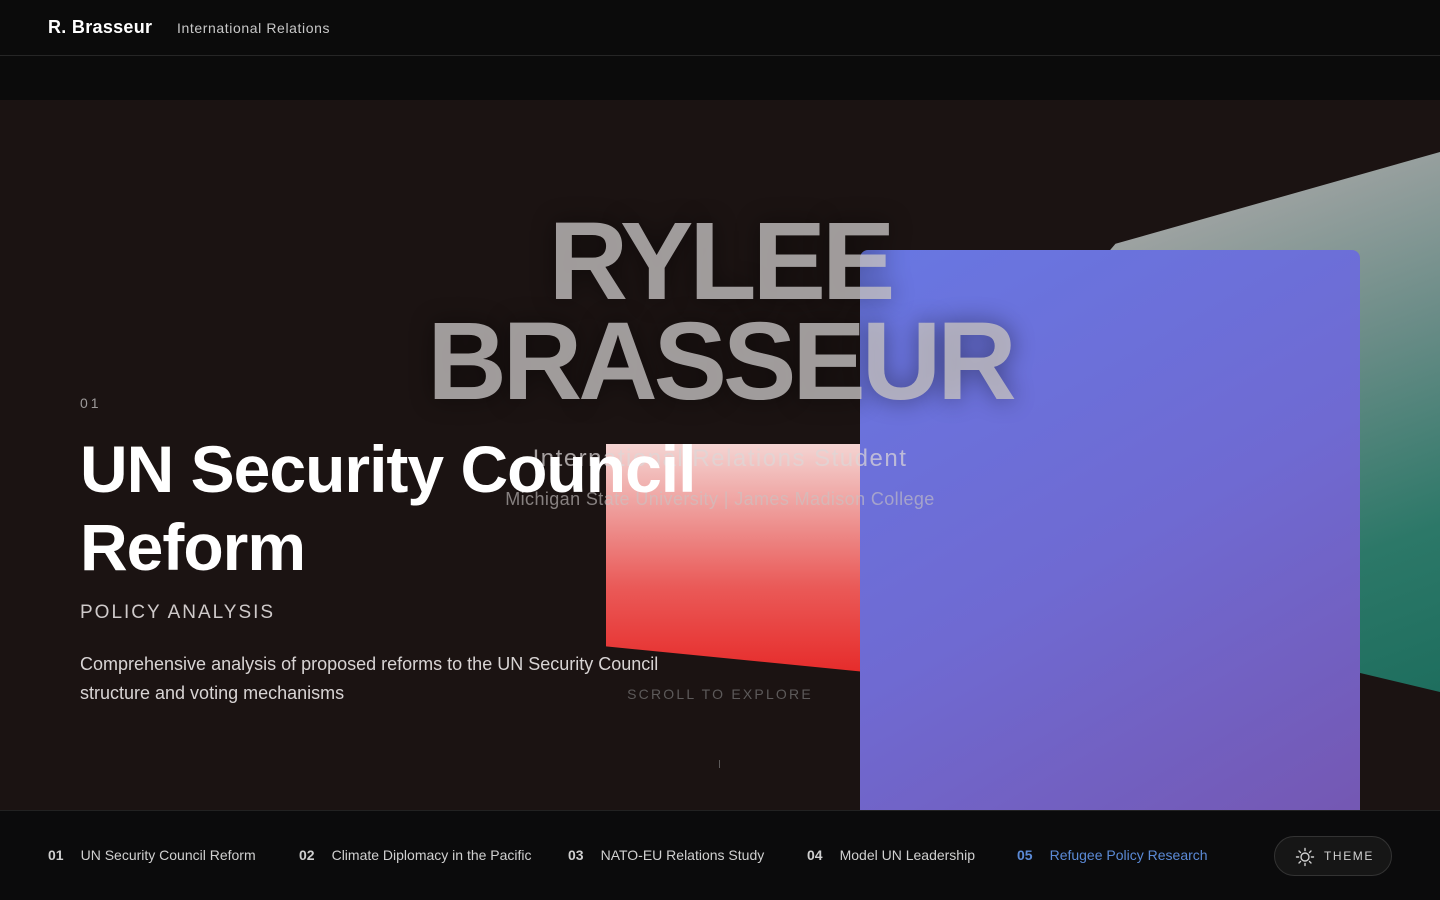 Image resolution: width=1440 pixels, height=900 pixels. I want to click on nav-item-refugee-policy: 05 Refugee Policy Research, so click(1112, 855).